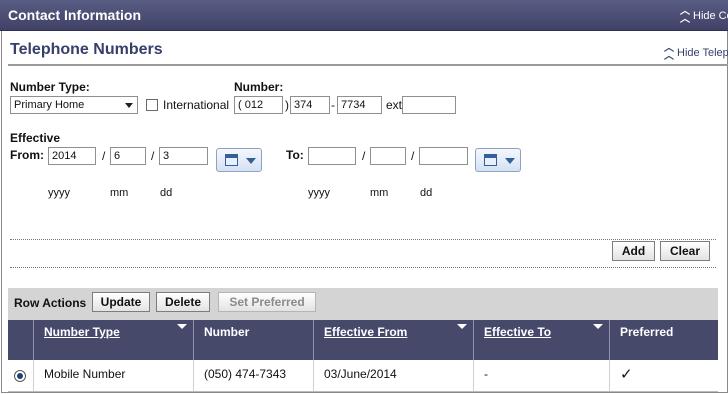 This screenshot has width=728, height=394. I want to click on to-label: To:, so click(295, 155).